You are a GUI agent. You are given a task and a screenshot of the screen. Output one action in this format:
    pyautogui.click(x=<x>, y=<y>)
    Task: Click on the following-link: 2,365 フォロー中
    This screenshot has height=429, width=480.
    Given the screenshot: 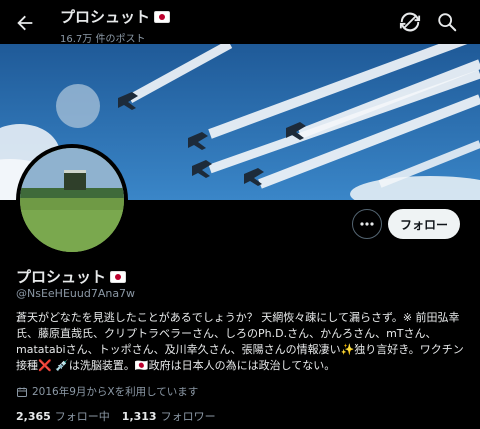 What is the action you would take?
    pyautogui.click(x=63, y=416)
    